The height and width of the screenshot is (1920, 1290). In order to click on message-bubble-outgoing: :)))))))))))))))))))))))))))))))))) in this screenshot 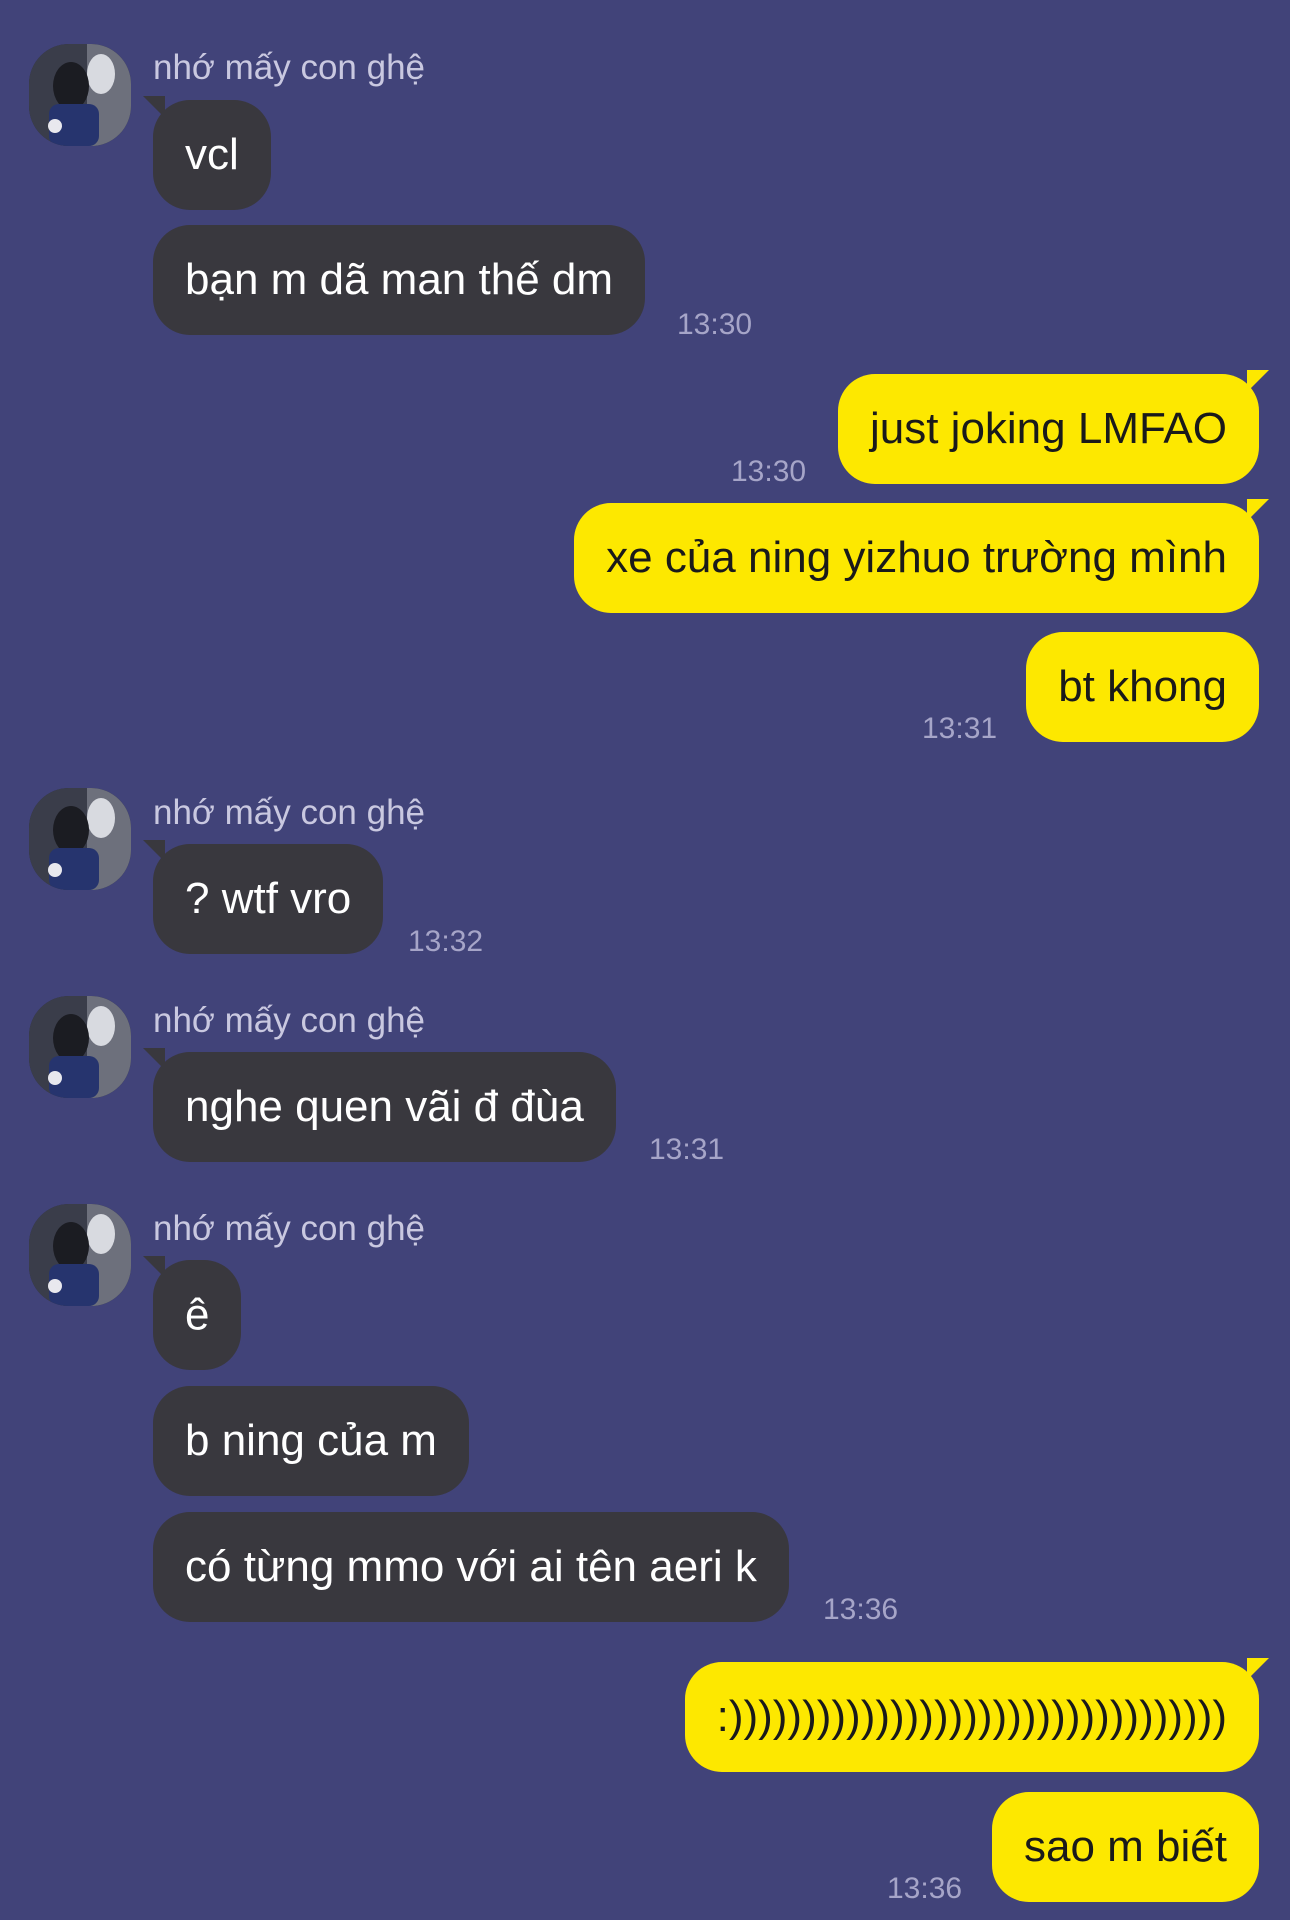, I will do `click(976, 1715)`.